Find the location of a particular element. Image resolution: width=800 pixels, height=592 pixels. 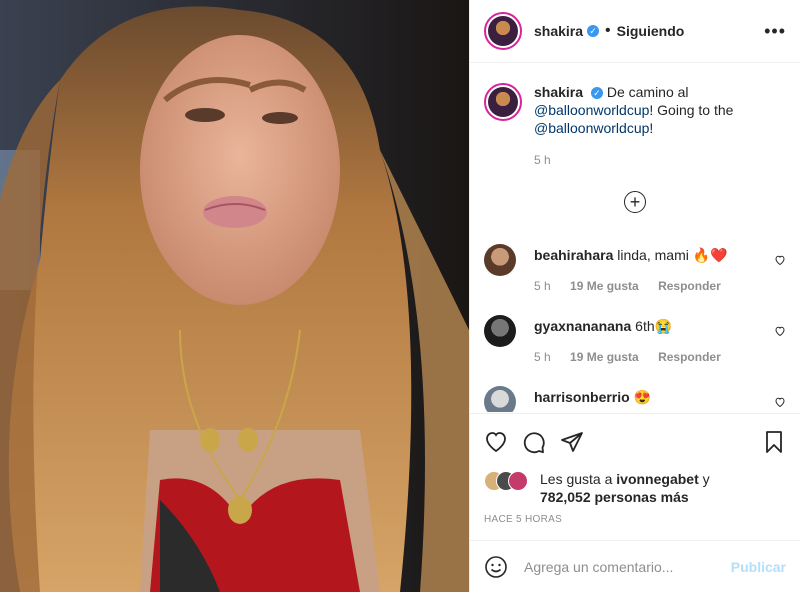

caption-text-1: De camino al is located at coordinates (647, 92).